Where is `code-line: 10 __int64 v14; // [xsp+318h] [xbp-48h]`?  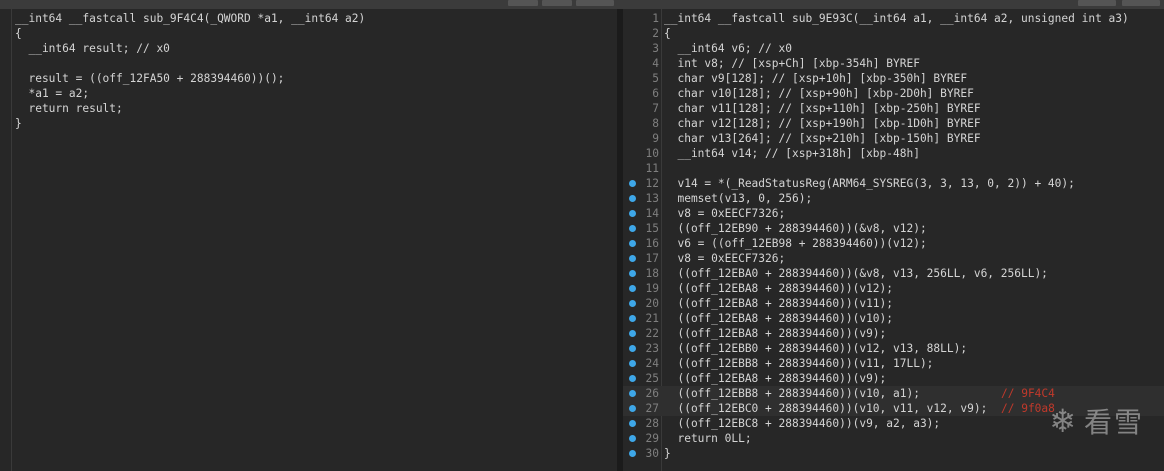
code-line: 10 __int64 v14; // [xsp+318h] [xbp-48h] is located at coordinates (893, 153).